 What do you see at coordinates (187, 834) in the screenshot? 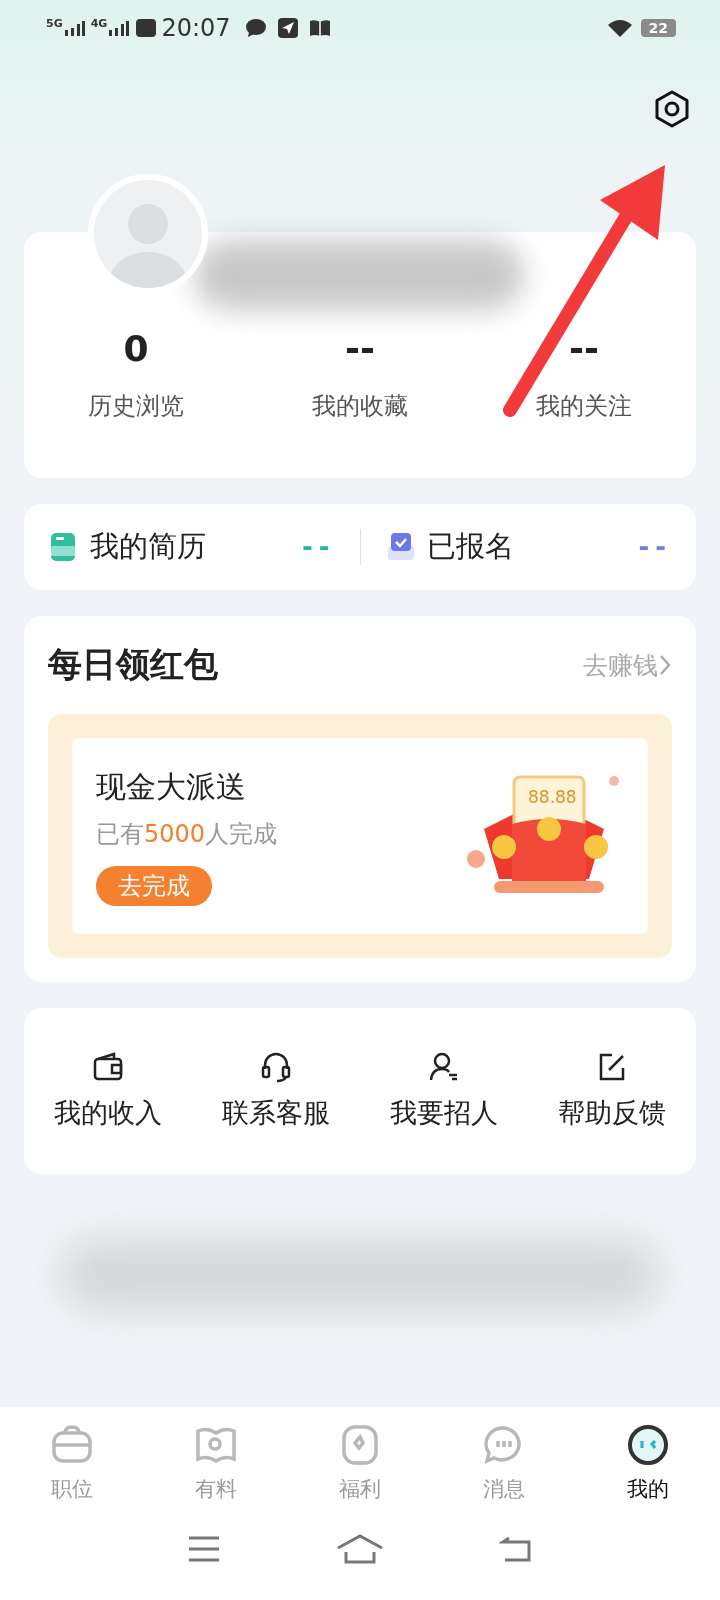
I see `task-subtitle: 已有5000人完成` at bounding box center [187, 834].